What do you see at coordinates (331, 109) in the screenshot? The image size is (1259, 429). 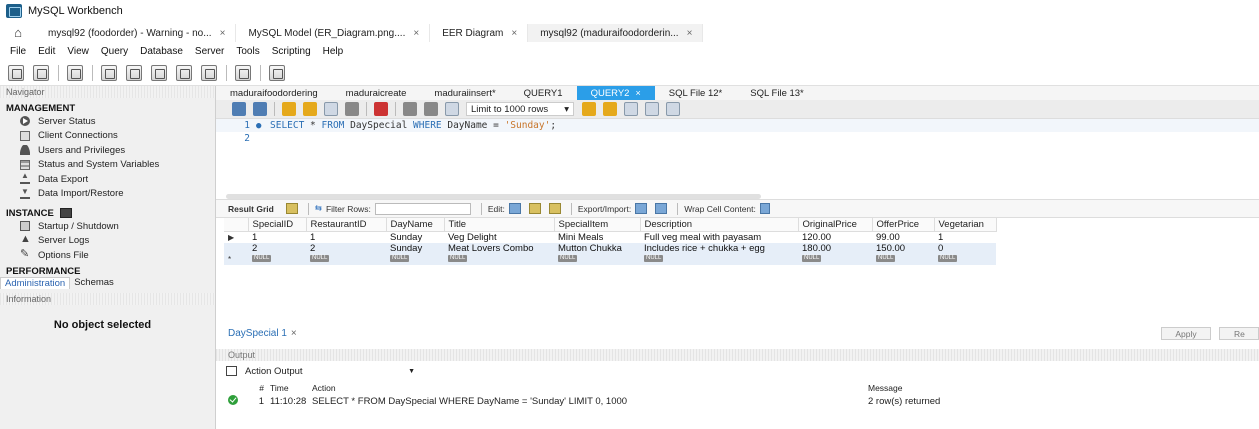 I see `explain-icon` at bounding box center [331, 109].